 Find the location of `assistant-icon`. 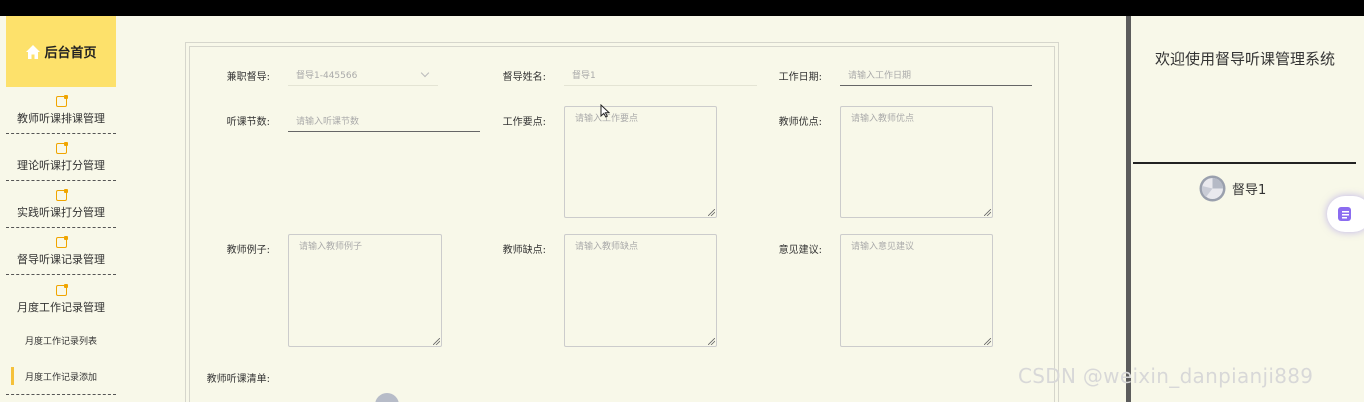

assistant-icon is located at coordinates (1344, 214).